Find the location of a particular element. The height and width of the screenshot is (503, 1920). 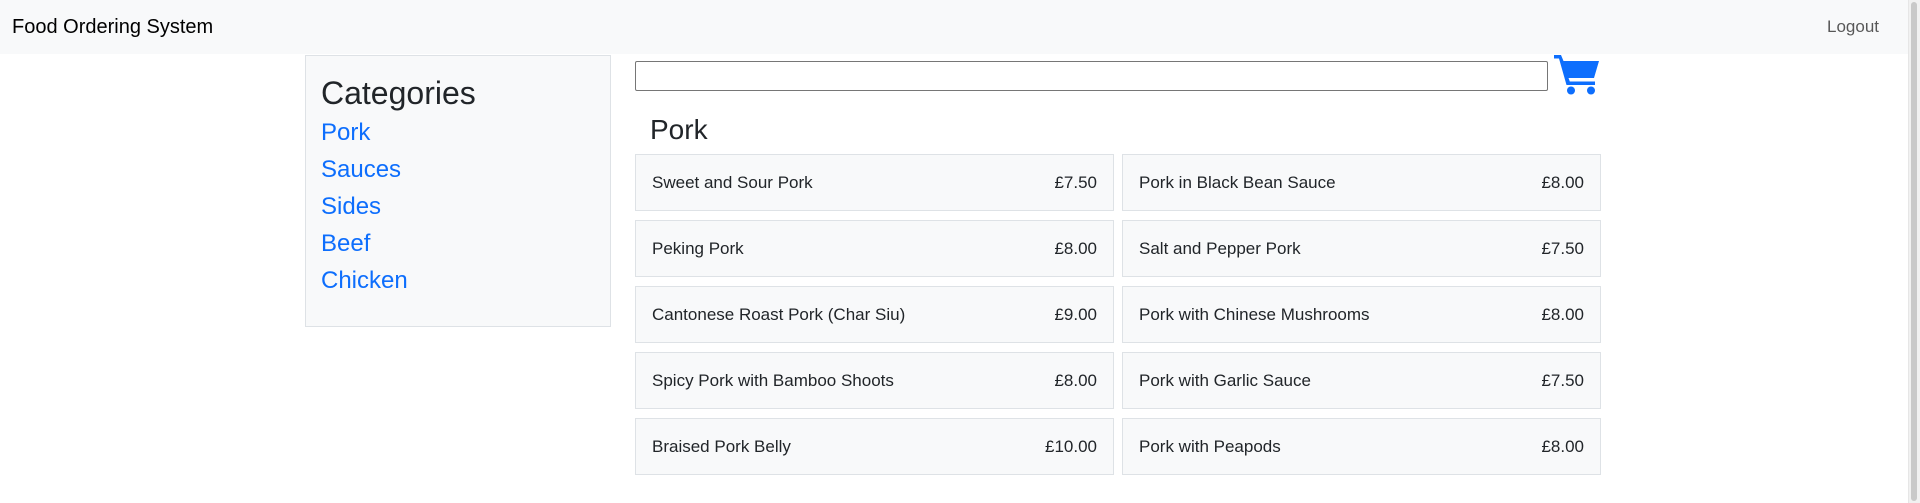

menu-item-name: Pork with Chinese Mushrooms is located at coordinates (1254, 314).